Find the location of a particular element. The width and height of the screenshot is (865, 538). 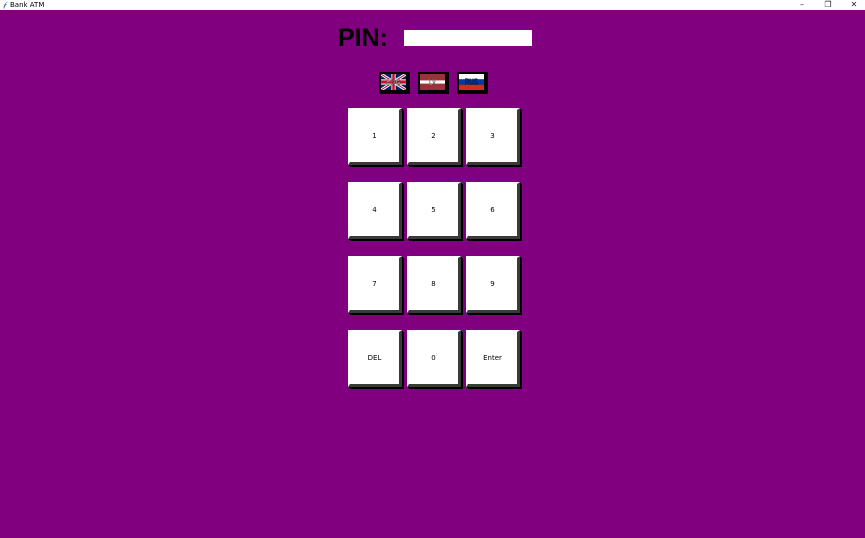

key-1: 1 is located at coordinates (375, 136).